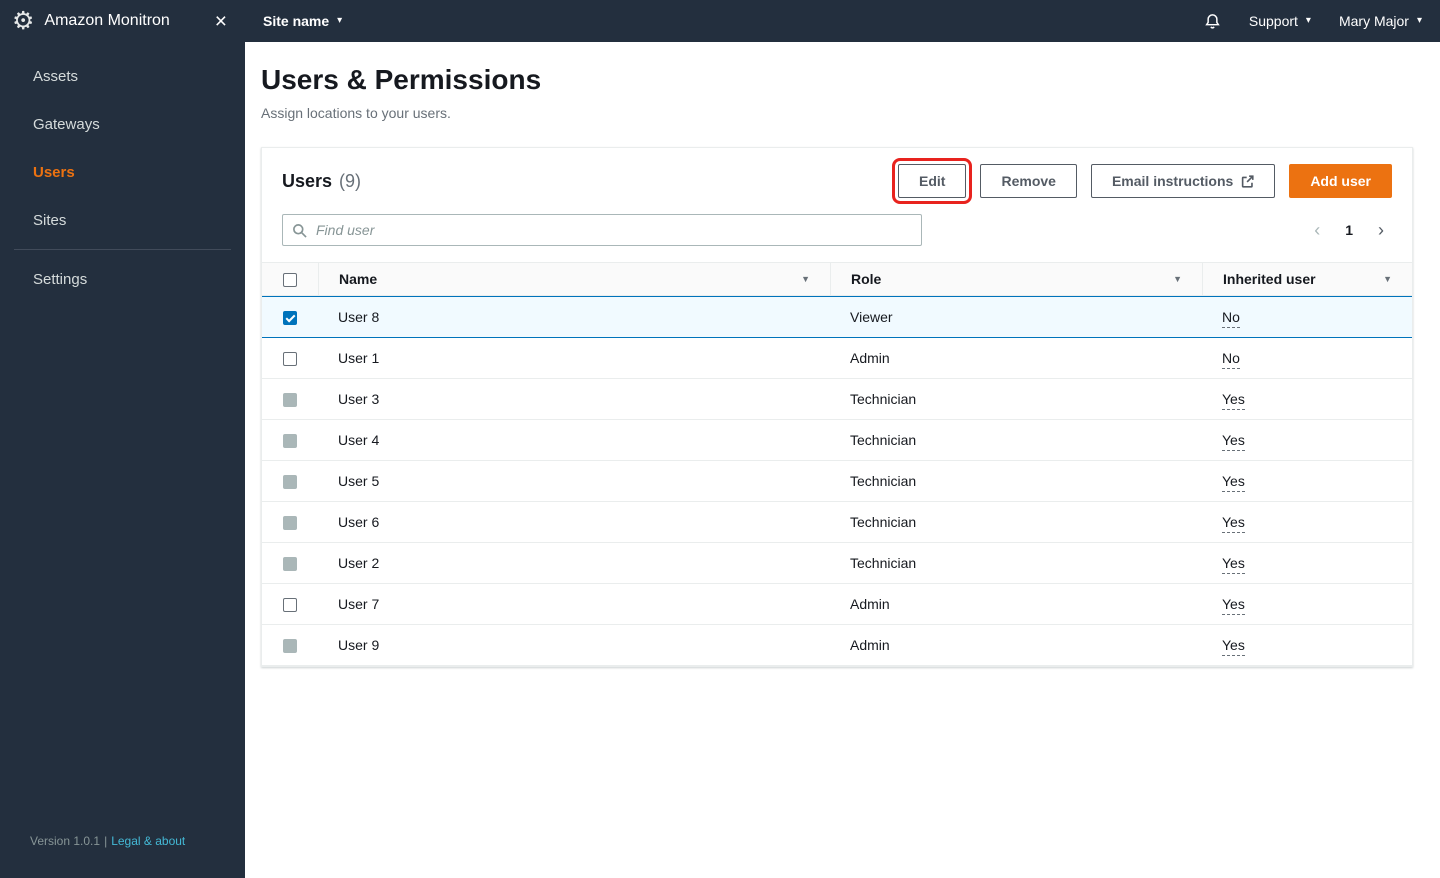 This screenshot has width=1440, height=878. I want to click on panel-count: (9), so click(350, 180).